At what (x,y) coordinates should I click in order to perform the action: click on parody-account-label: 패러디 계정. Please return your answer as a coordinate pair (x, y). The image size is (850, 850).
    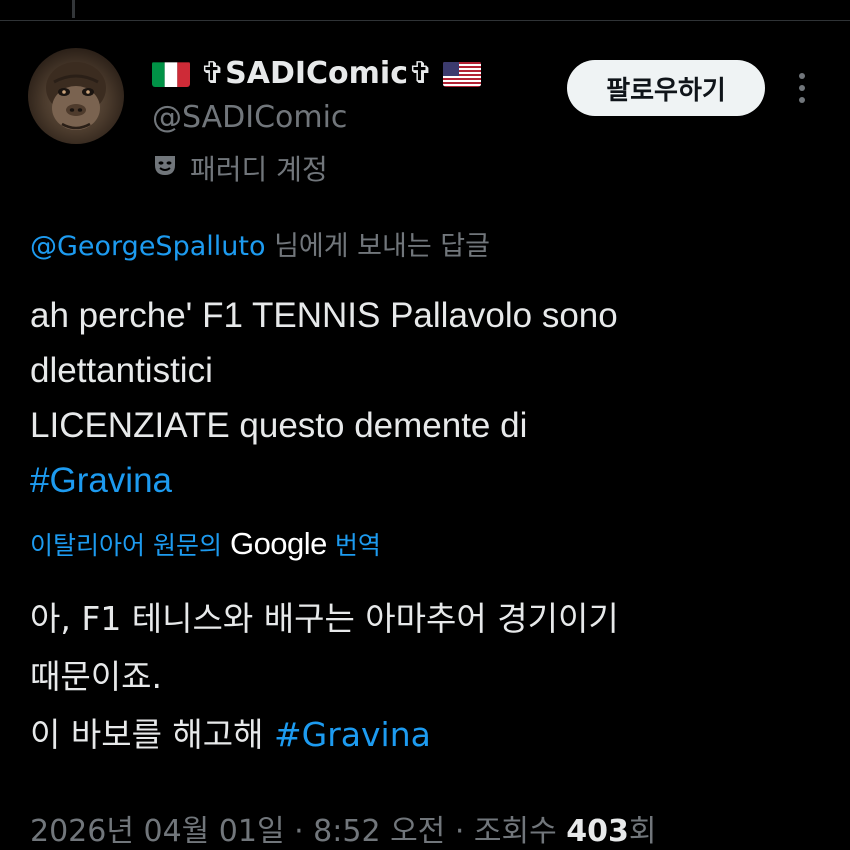
    Looking at the image, I should click on (240, 168).